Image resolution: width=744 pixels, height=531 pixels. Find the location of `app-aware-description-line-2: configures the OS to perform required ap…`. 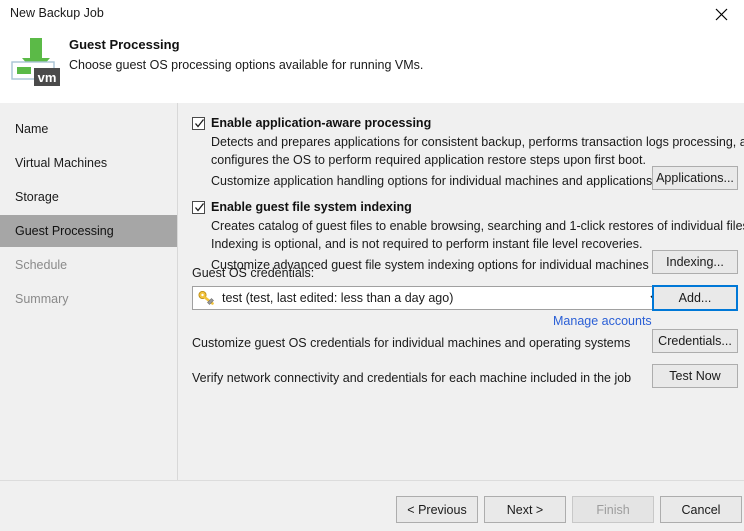

app-aware-description-line-2: configures the OS to perform required ap… is located at coordinates (428, 160).